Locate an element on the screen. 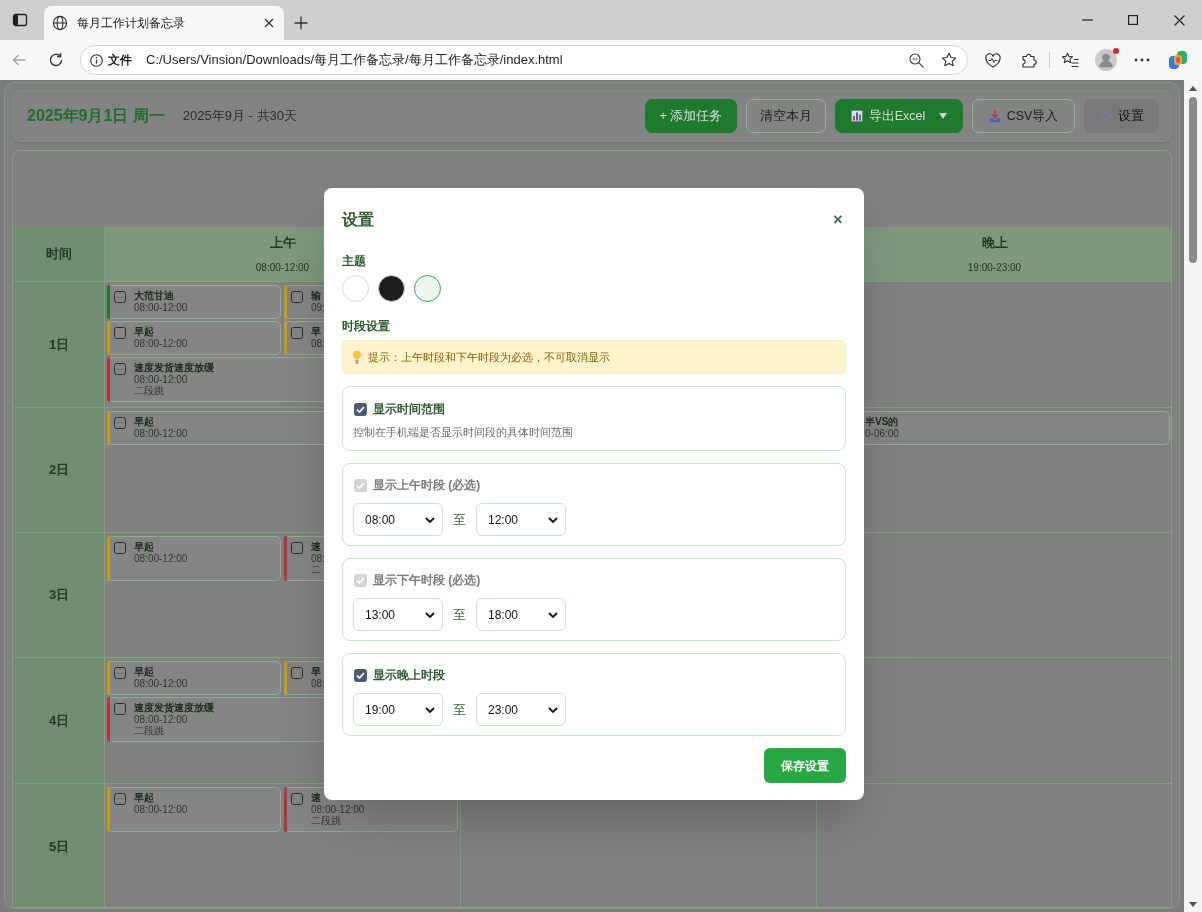  export-button: 导出Excel is located at coordinates (899, 116).